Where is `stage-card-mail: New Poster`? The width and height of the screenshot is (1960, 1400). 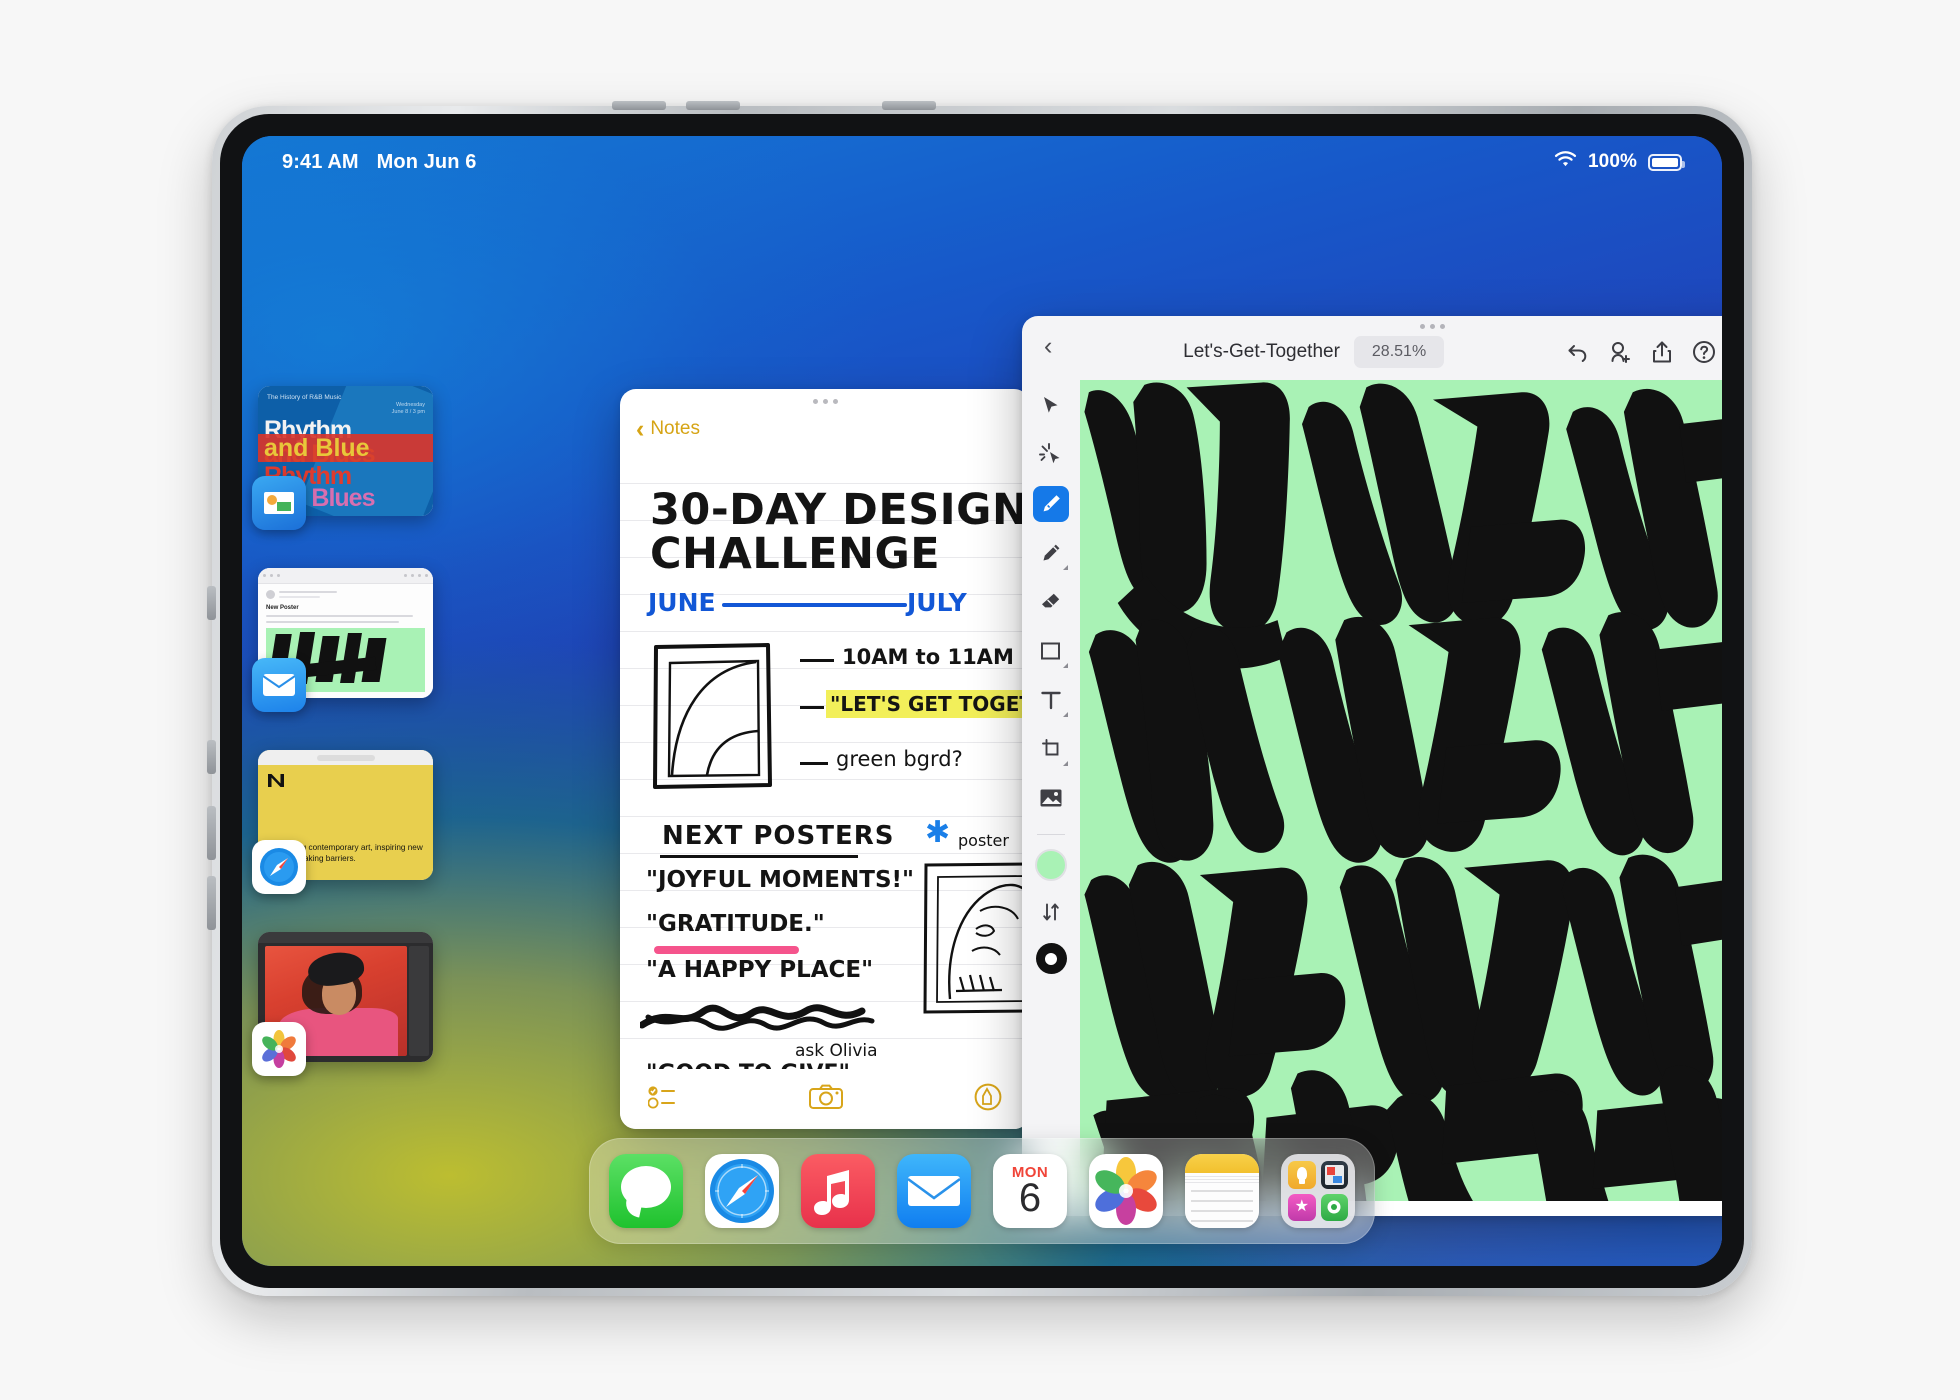 stage-card-mail: New Poster is located at coordinates (342, 640).